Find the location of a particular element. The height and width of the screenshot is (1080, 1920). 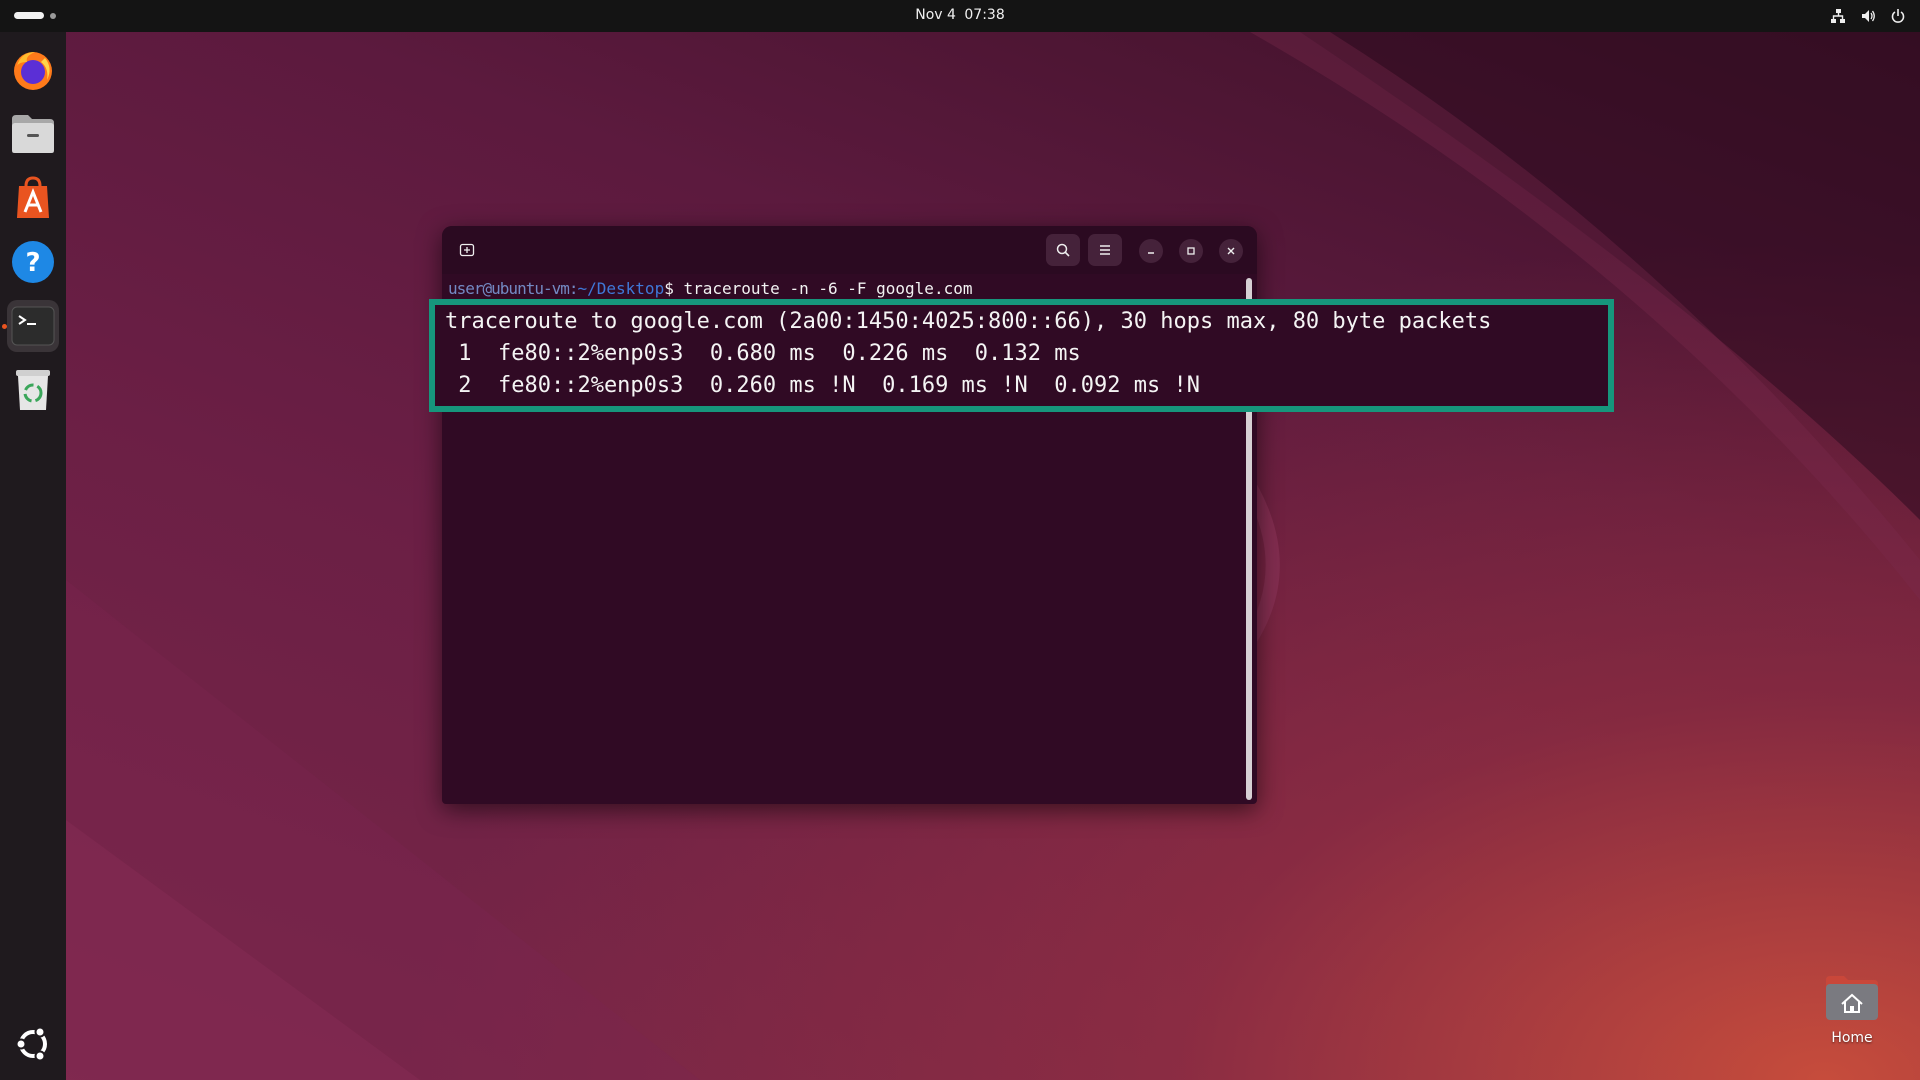

dock-item-help: ? is located at coordinates (33, 262).